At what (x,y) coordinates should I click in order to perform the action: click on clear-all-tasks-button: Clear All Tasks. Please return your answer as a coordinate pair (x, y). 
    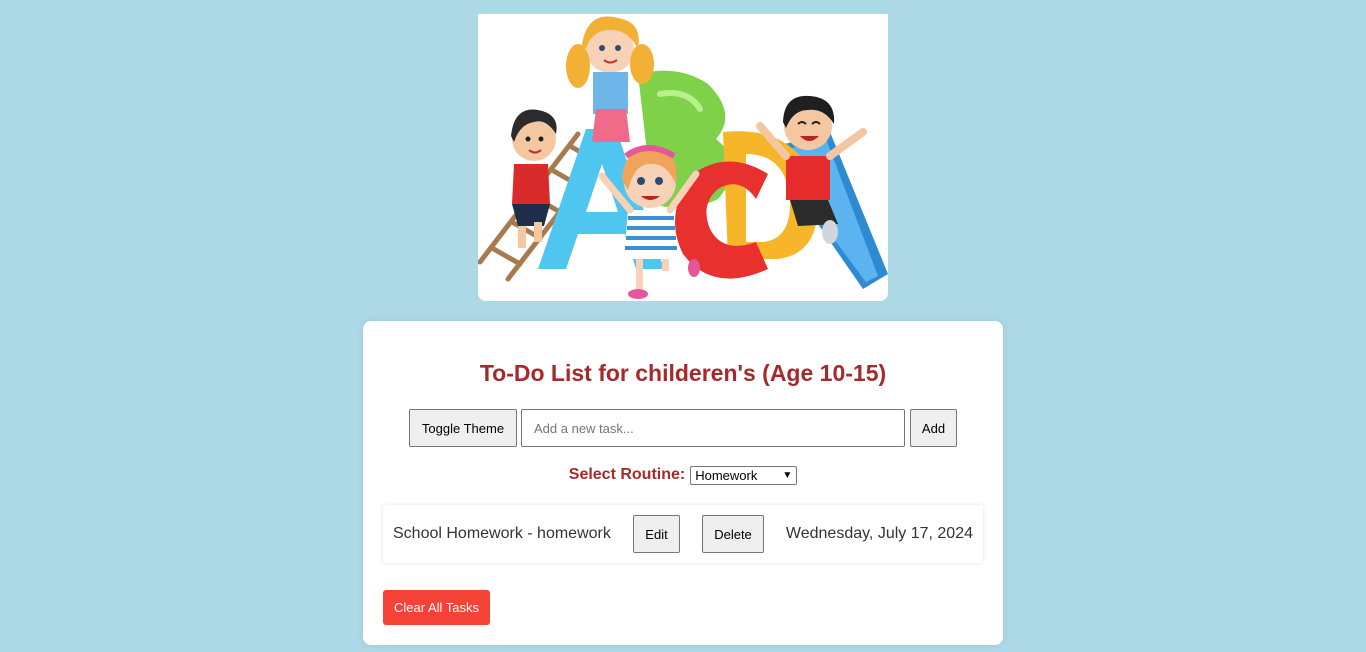
    Looking at the image, I should click on (436, 607).